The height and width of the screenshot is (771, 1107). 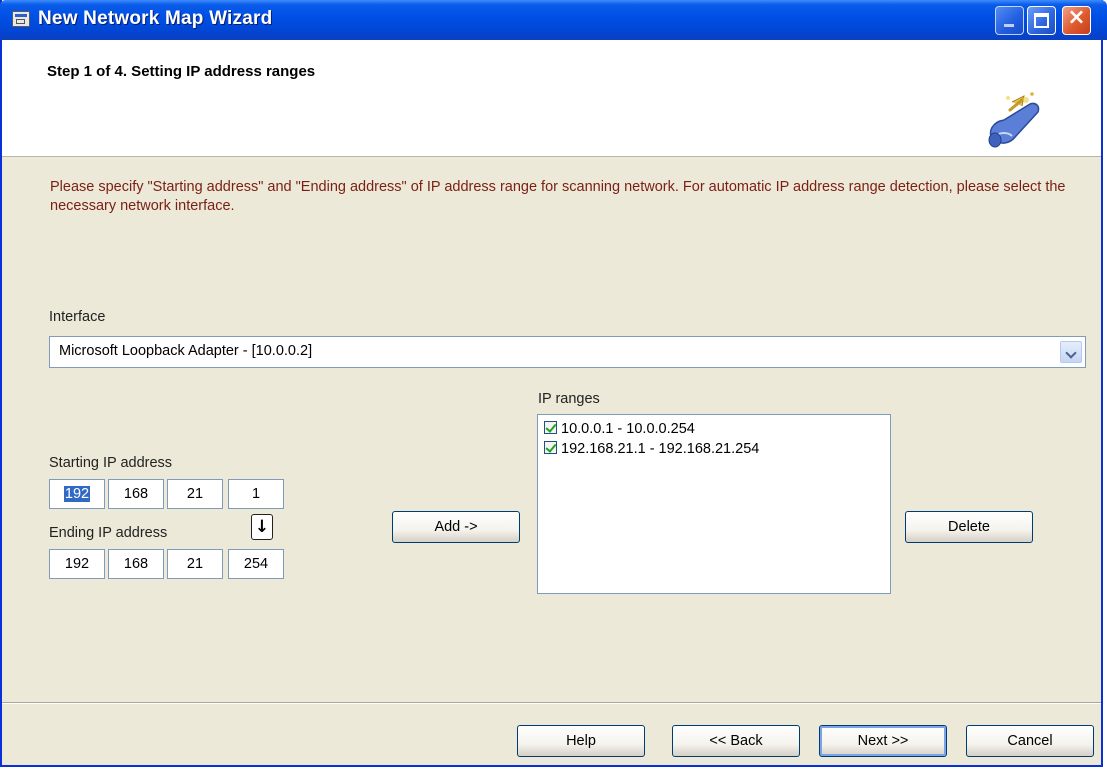 I want to click on step-title: Step 1 of 4. Setting IP address ranges, so click(x=181, y=71).